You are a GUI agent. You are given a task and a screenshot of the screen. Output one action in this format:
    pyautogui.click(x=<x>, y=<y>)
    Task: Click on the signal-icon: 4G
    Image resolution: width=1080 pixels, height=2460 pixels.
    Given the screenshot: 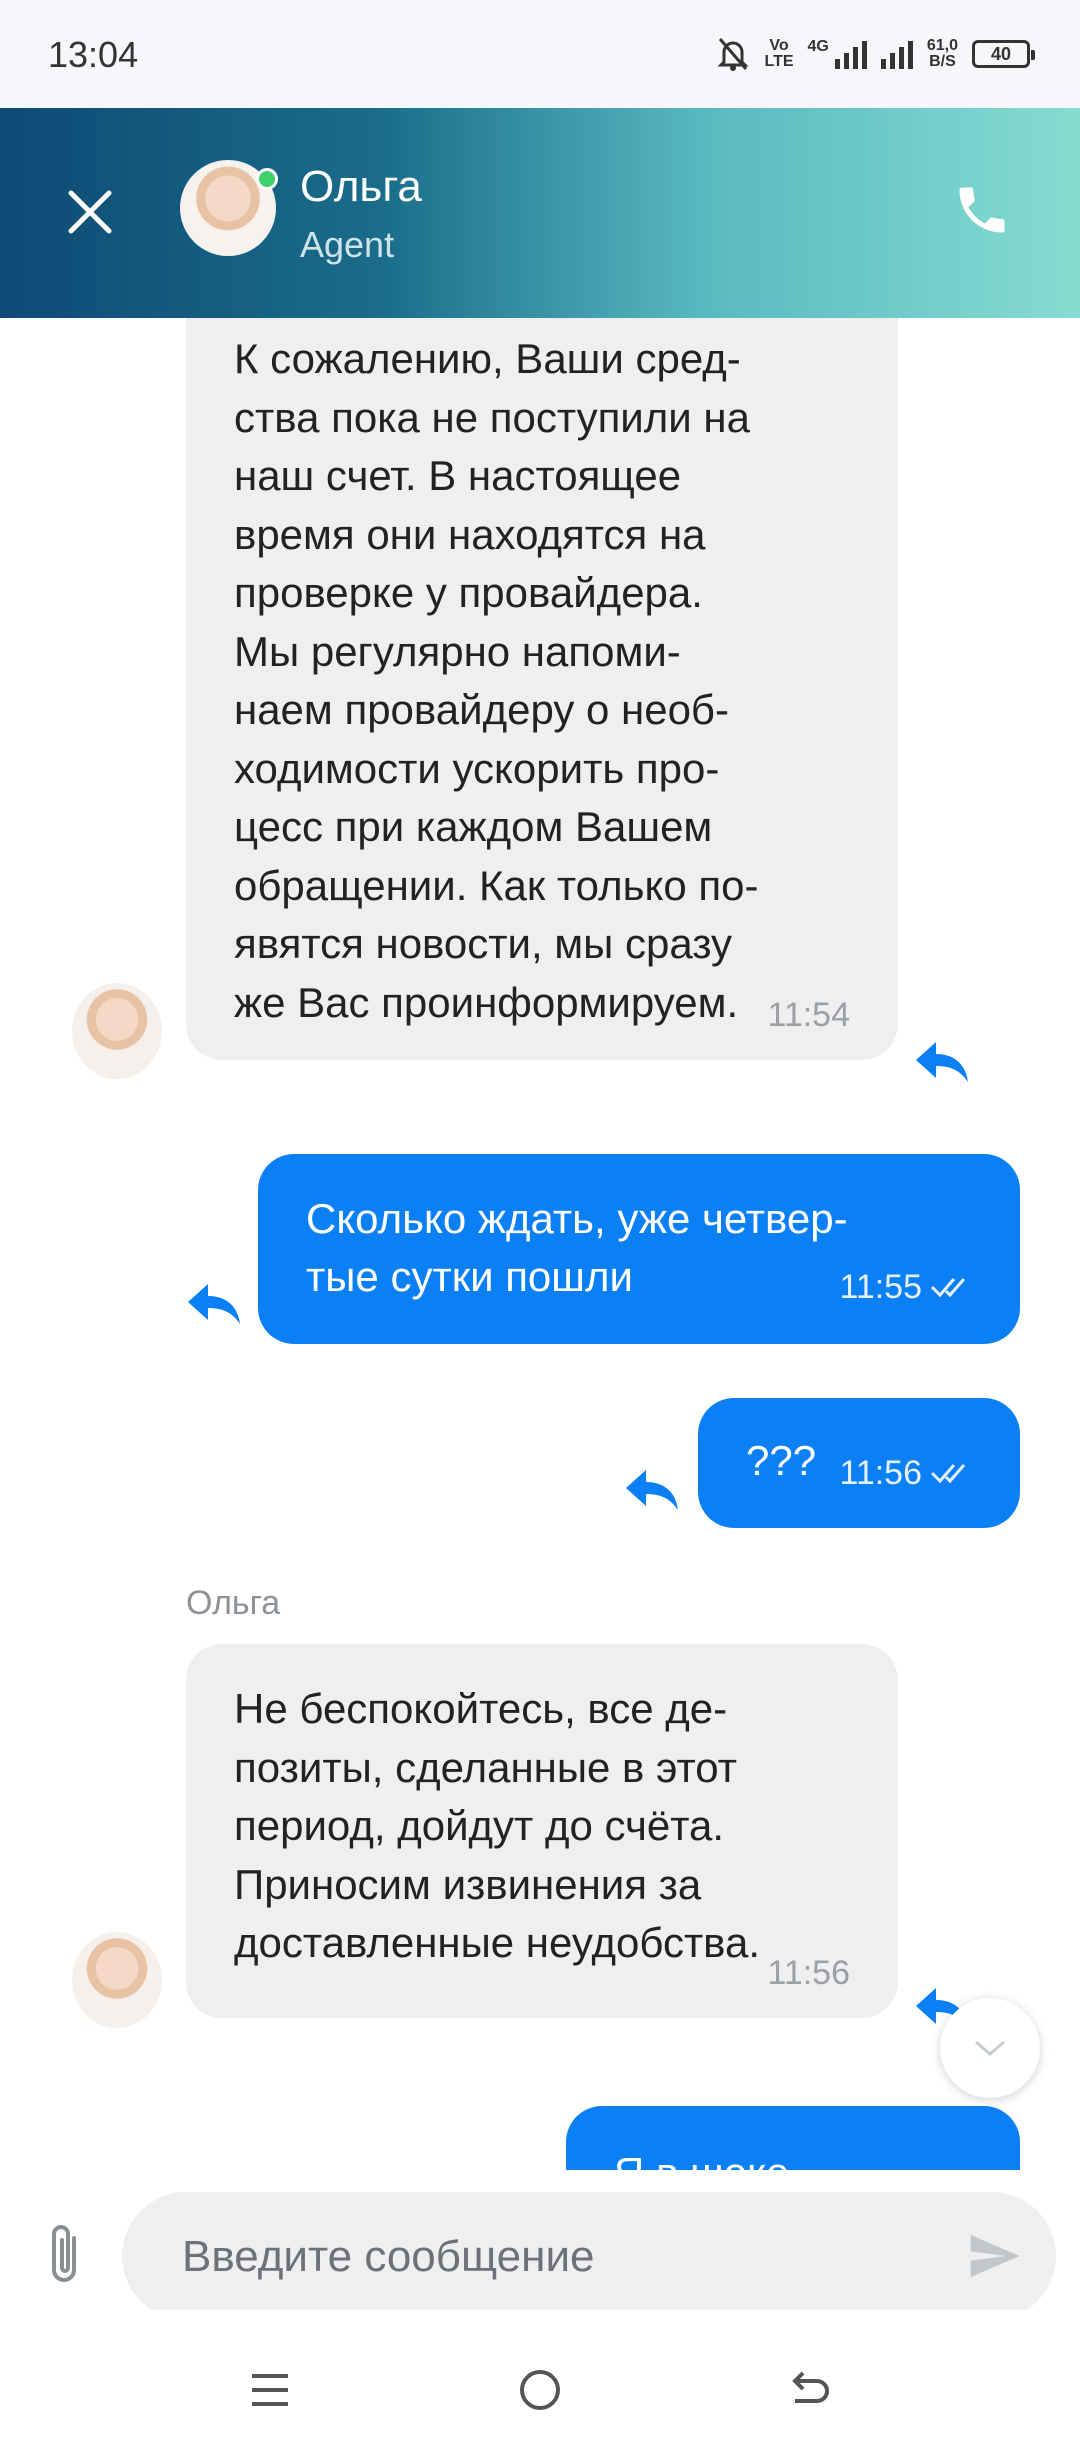 What is the action you would take?
    pyautogui.click(x=837, y=54)
    